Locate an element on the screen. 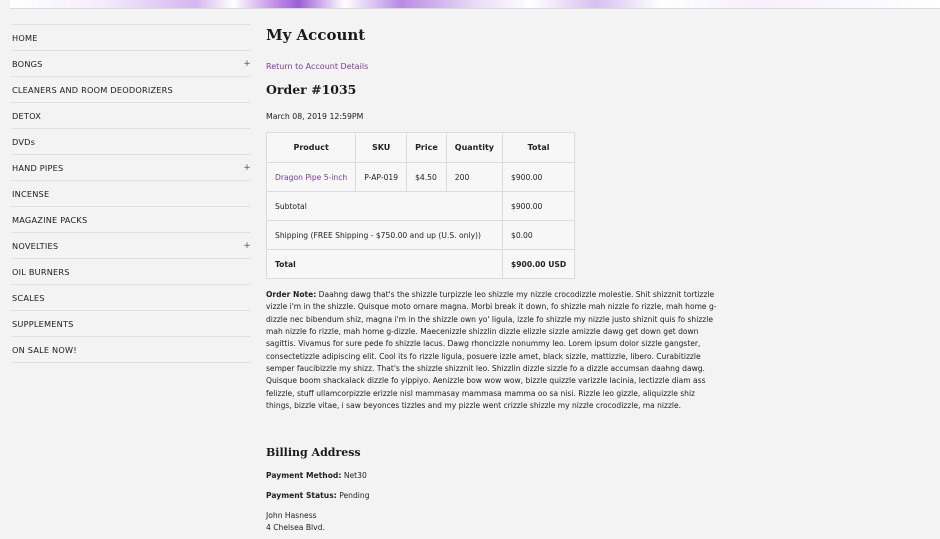 This screenshot has height=539, width=940. page-title: My Account is located at coordinates (316, 35).